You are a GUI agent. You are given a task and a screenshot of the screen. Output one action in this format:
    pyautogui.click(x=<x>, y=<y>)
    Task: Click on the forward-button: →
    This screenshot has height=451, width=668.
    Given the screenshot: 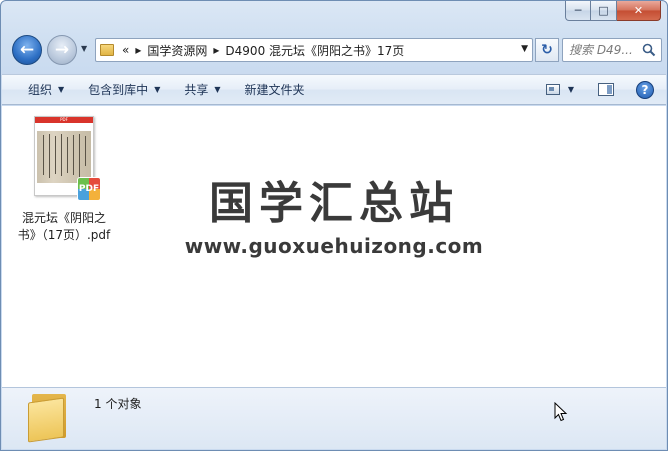 What is the action you would take?
    pyautogui.click(x=62, y=50)
    